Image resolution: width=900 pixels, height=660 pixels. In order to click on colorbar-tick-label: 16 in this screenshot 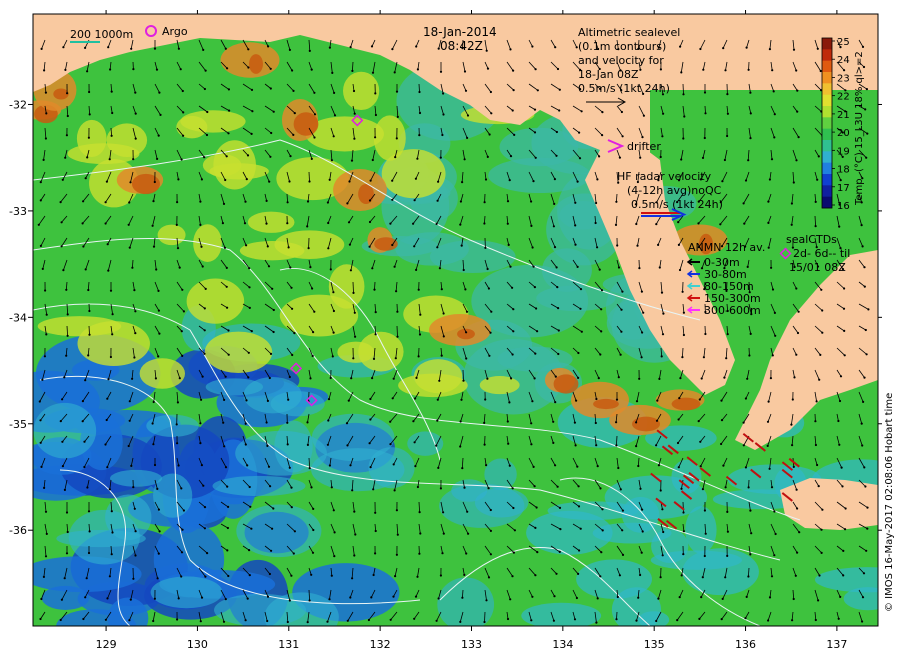, I will do `click(843, 206)`.